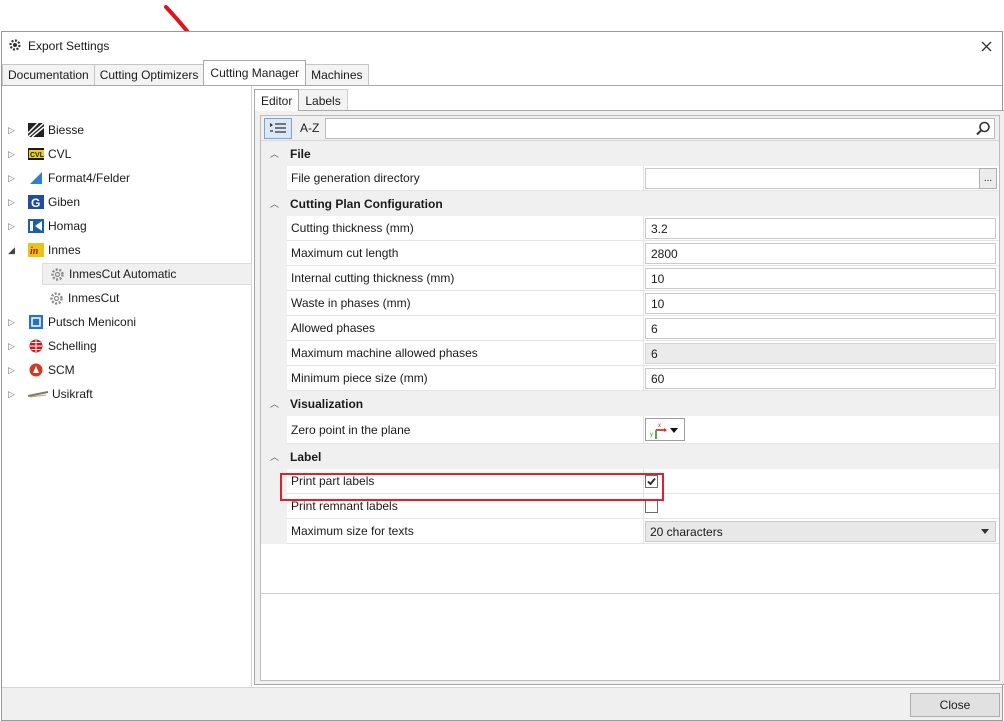 This screenshot has width=1004, height=721. I want to click on allowed-phases-input: 6, so click(820, 328).